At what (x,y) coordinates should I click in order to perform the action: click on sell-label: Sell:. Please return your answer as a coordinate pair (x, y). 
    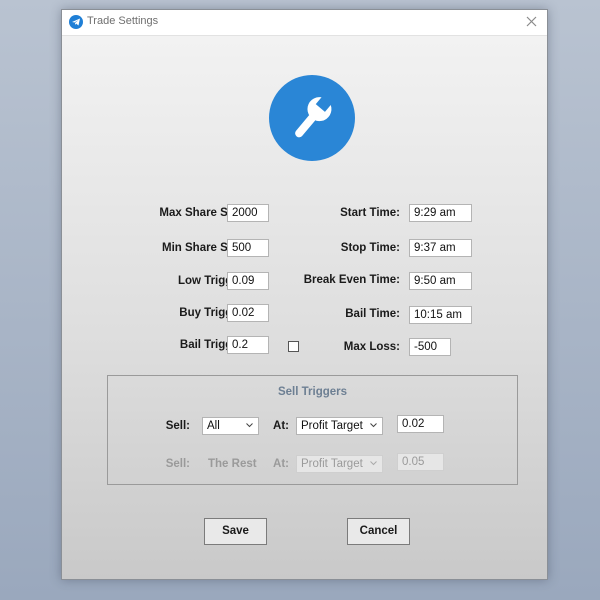
    Looking at the image, I should click on (177, 426).